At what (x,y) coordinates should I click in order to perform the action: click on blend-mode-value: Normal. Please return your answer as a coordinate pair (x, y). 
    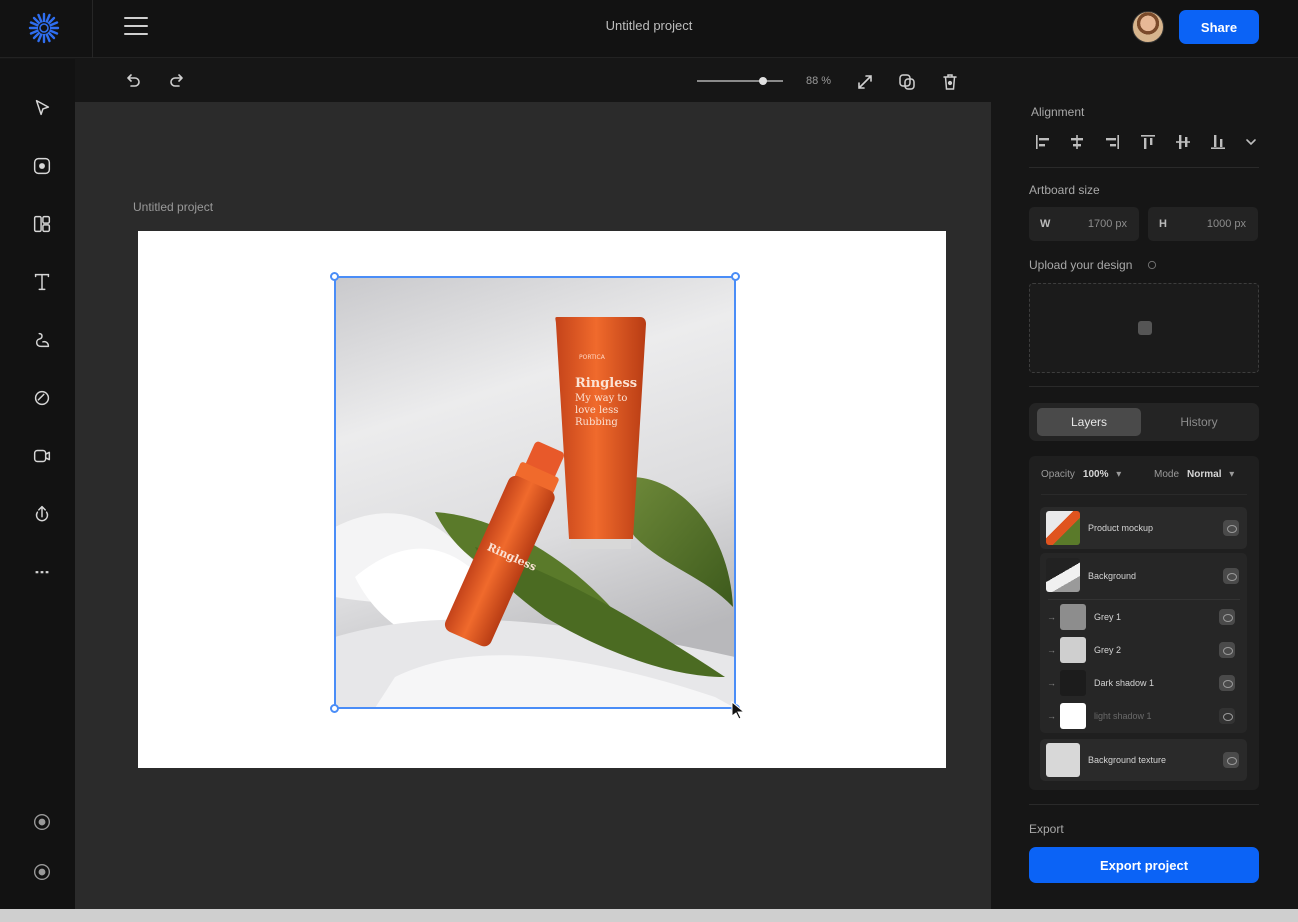
    Looking at the image, I should click on (1204, 474).